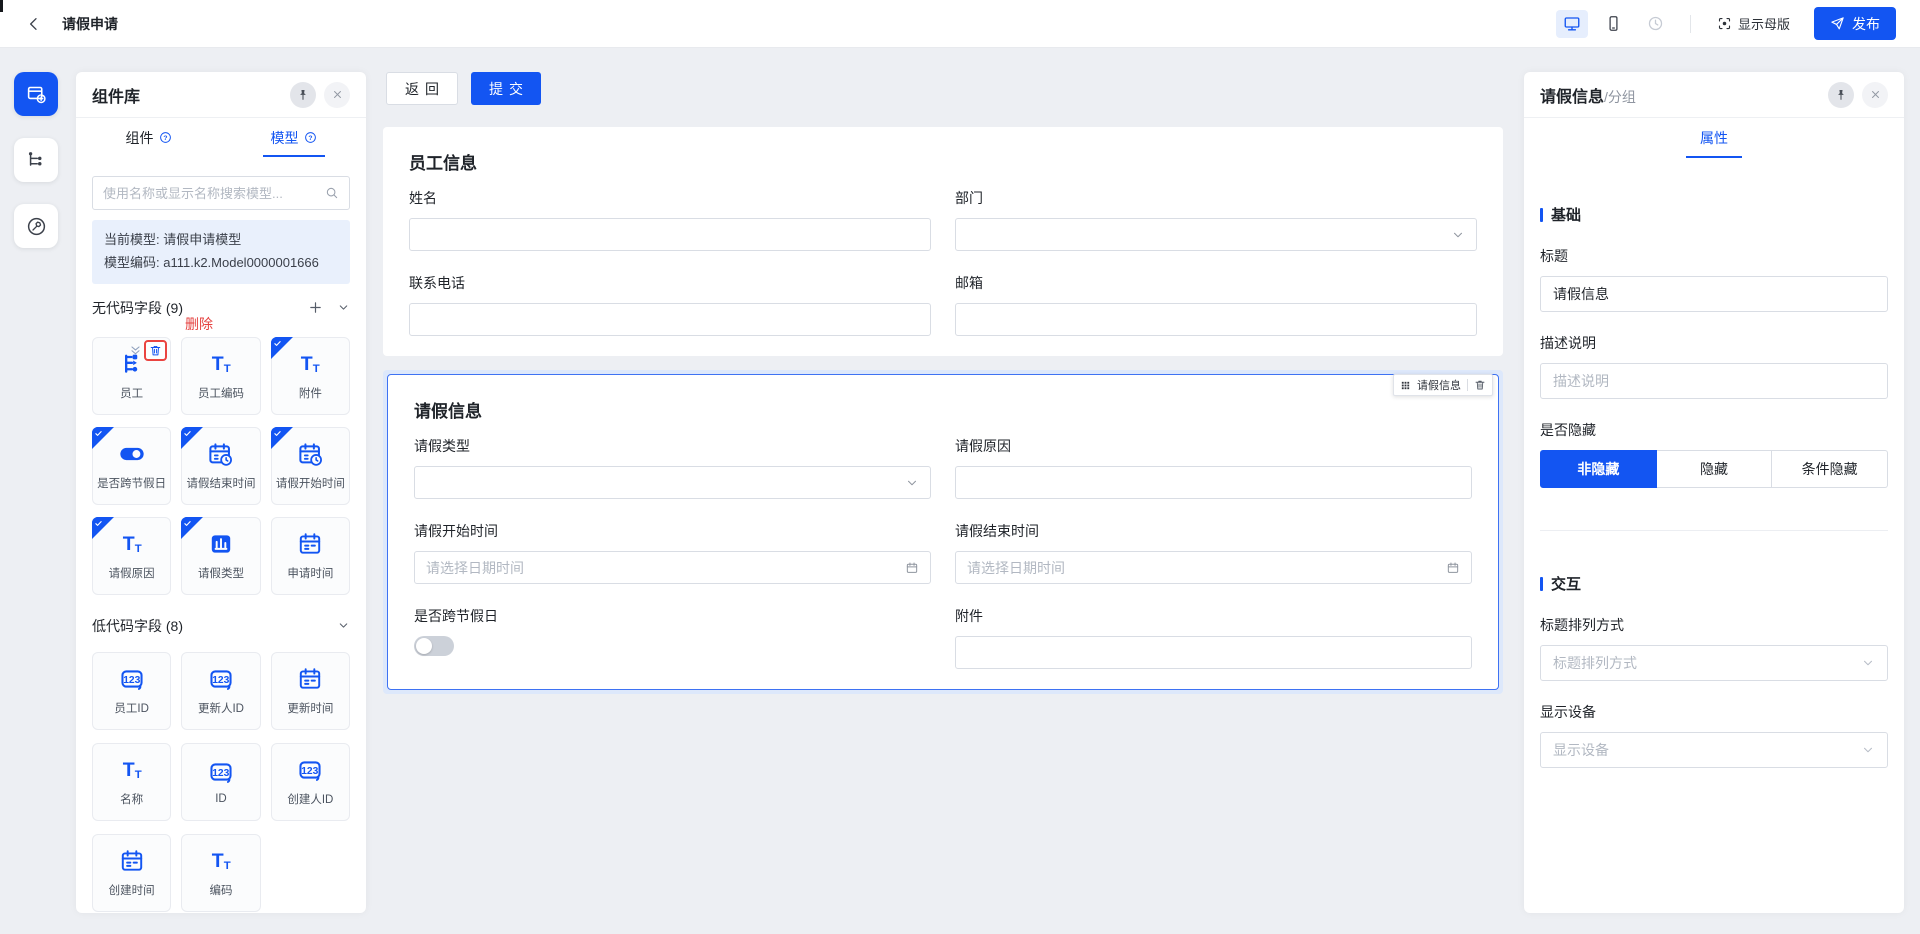  What do you see at coordinates (135, 350) in the screenshot?
I see `double-chevron-down-icon` at bounding box center [135, 350].